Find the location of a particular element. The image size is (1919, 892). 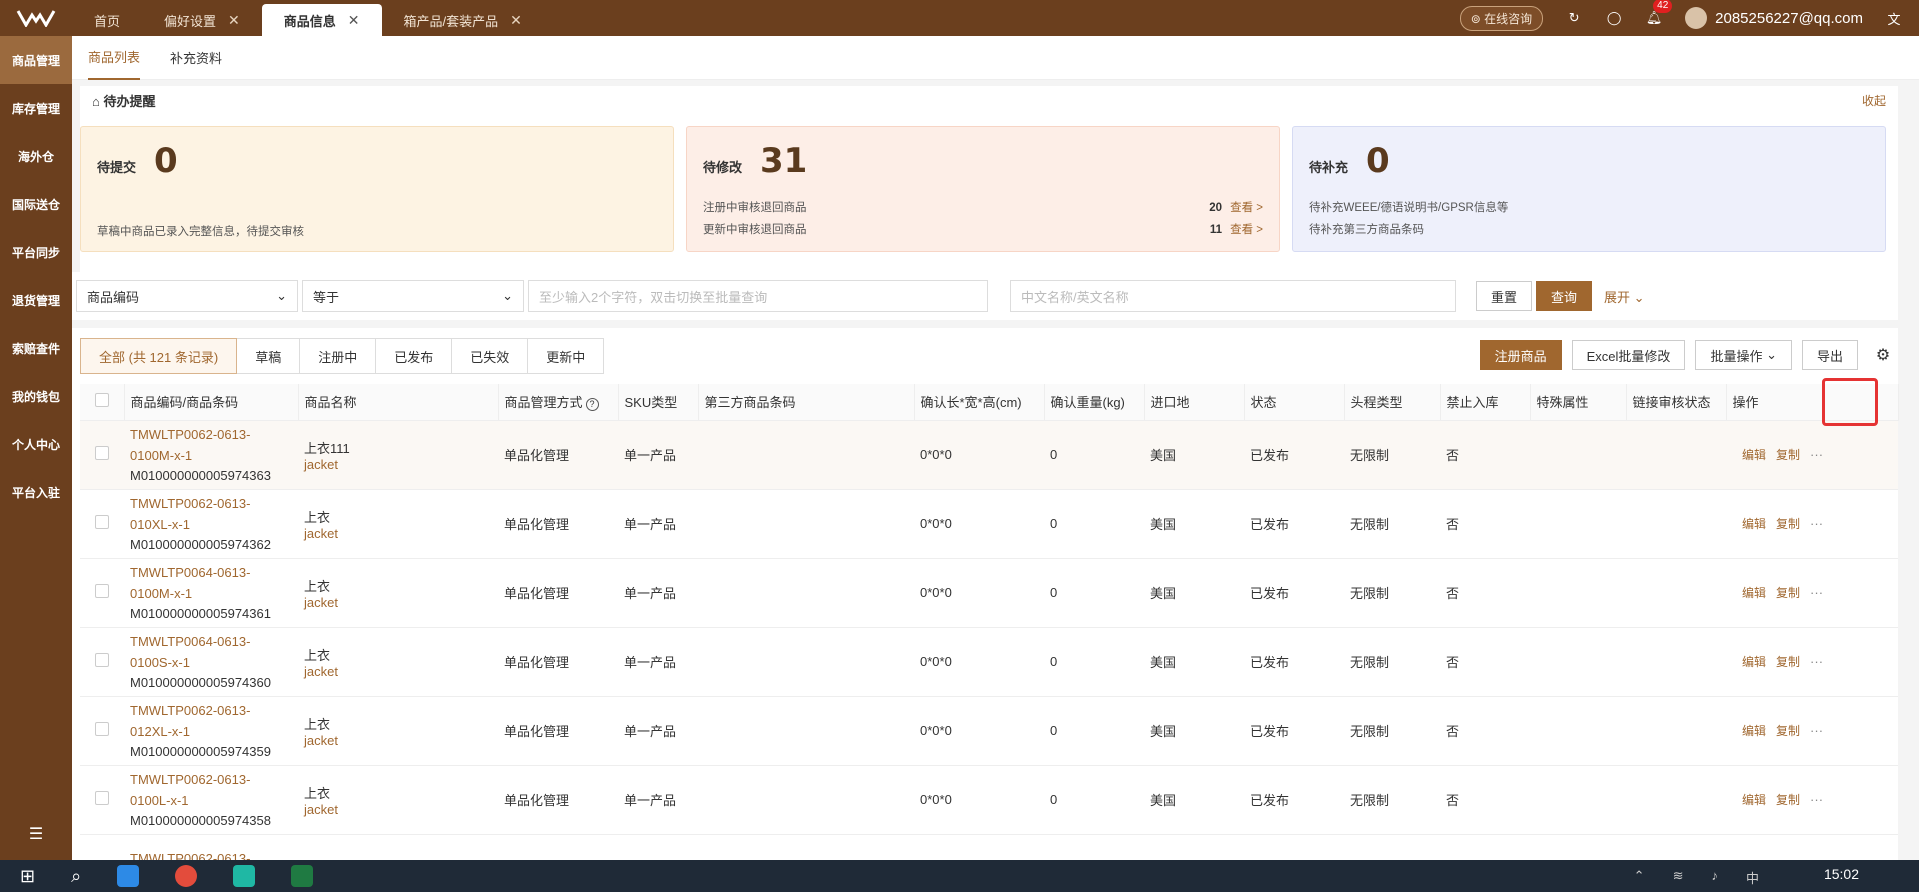

online-consult-button: ⊚ 在线咨询 is located at coordinates (1501, 18).